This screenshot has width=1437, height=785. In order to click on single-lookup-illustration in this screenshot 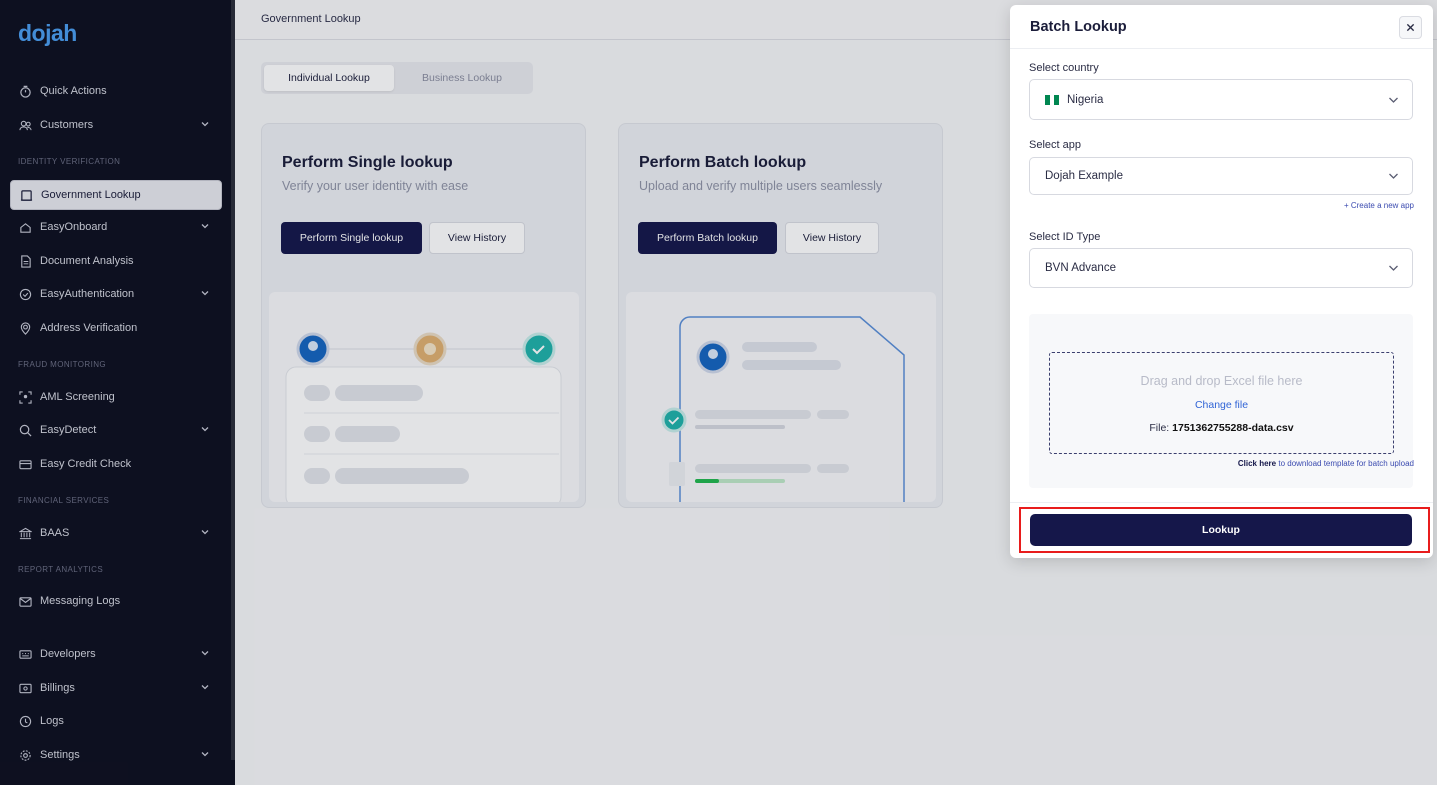, I will do `click(424, 397)`.